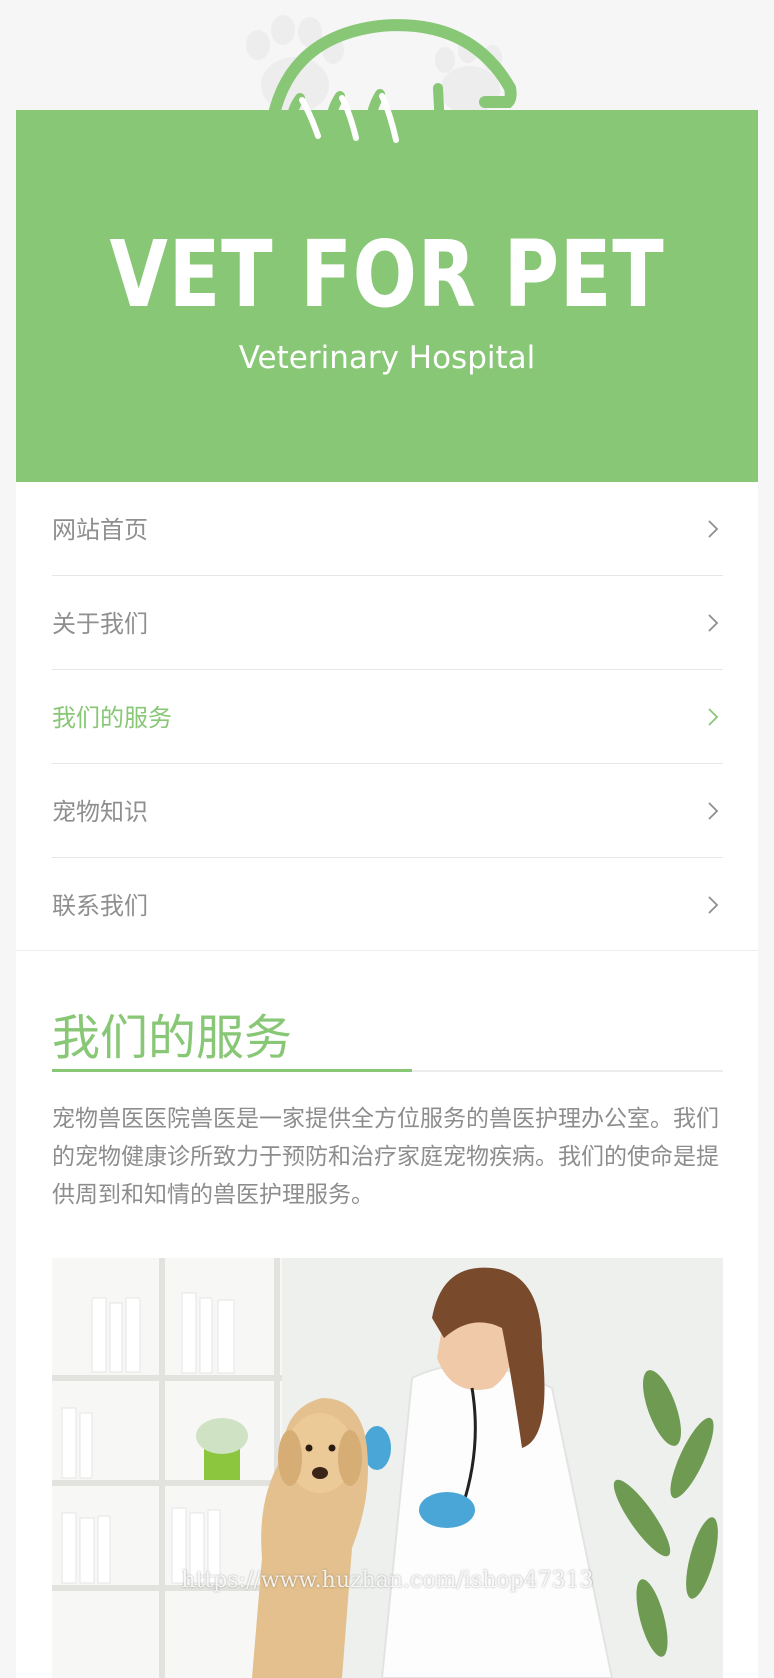 The image size is (774, 1678). What do you see at coordinates (100, 530) in the screenshot?
I see `nav-item-label: 网站首页` at bounding box center [100, 530].